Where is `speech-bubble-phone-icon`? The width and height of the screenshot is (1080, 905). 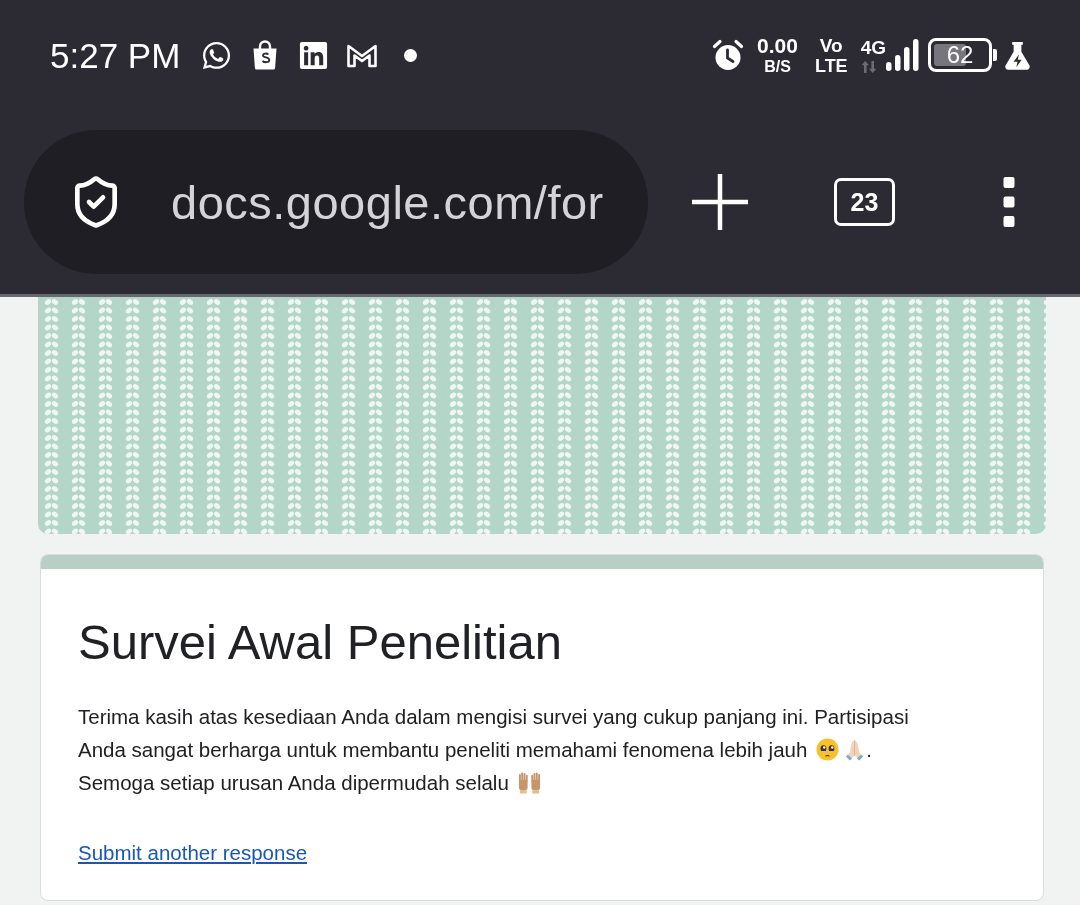
speech-bubble-phone-icon is located at coordinates (217, 55).